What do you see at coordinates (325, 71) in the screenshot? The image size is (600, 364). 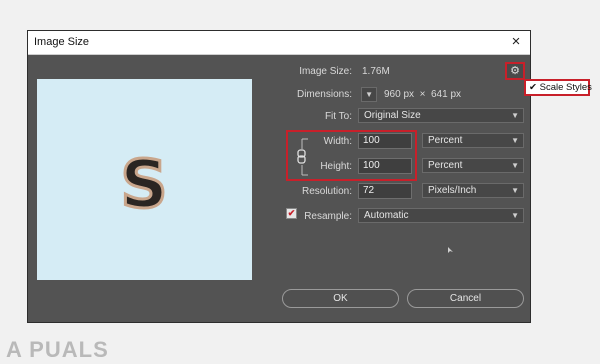 I see `image-size-label: Image Size:` at bounding box center [325, 71].